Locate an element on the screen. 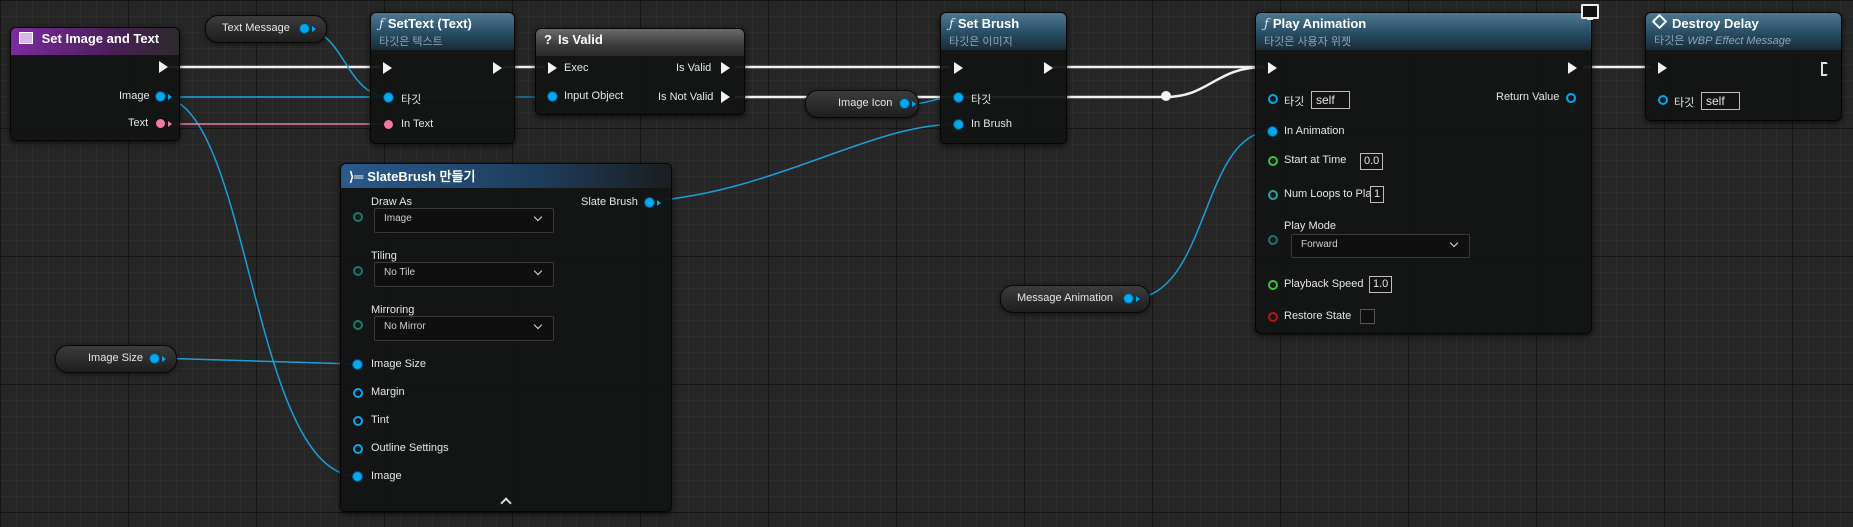  imagesize-label: Image Size is located at coordinates (399, 364).